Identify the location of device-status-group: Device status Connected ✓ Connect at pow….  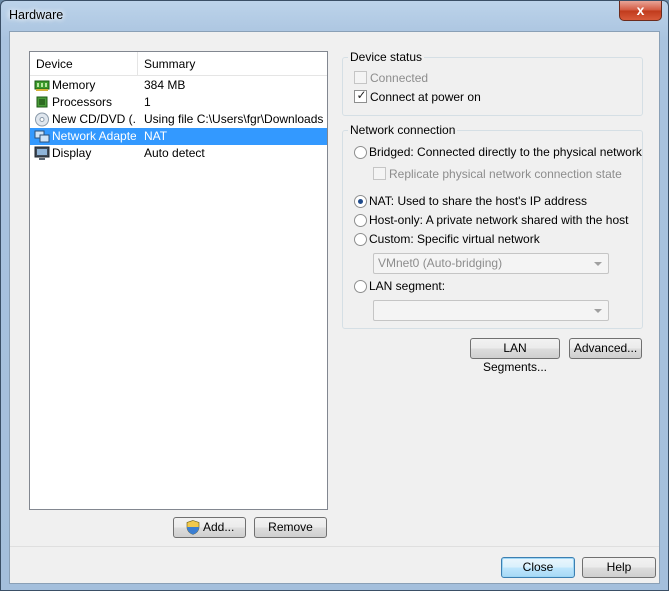
(492, 83).